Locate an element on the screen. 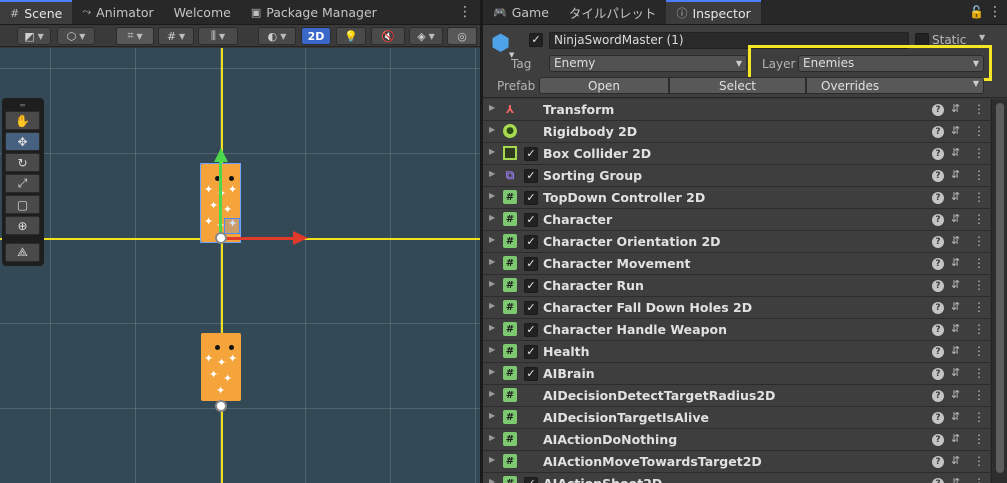  tab-welcome: Welcome is located at coordinates (202, 12).